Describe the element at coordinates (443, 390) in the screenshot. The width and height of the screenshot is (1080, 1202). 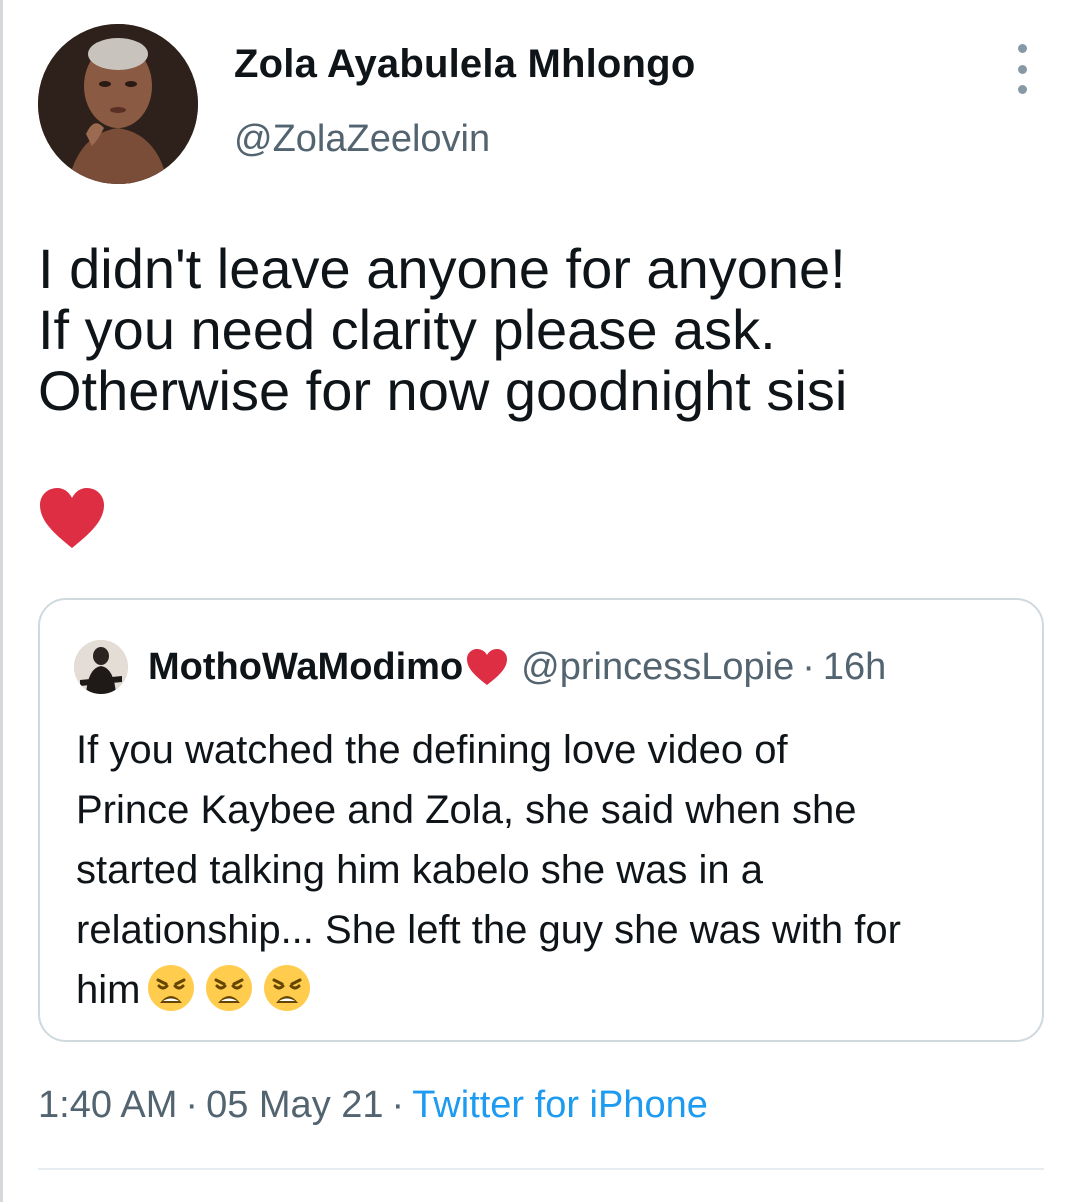
I see `tweet-line: Otherwise for now goodnight sisi` at that location.